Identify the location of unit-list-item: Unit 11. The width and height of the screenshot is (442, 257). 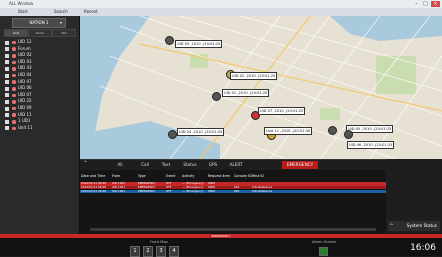
(40, 128).